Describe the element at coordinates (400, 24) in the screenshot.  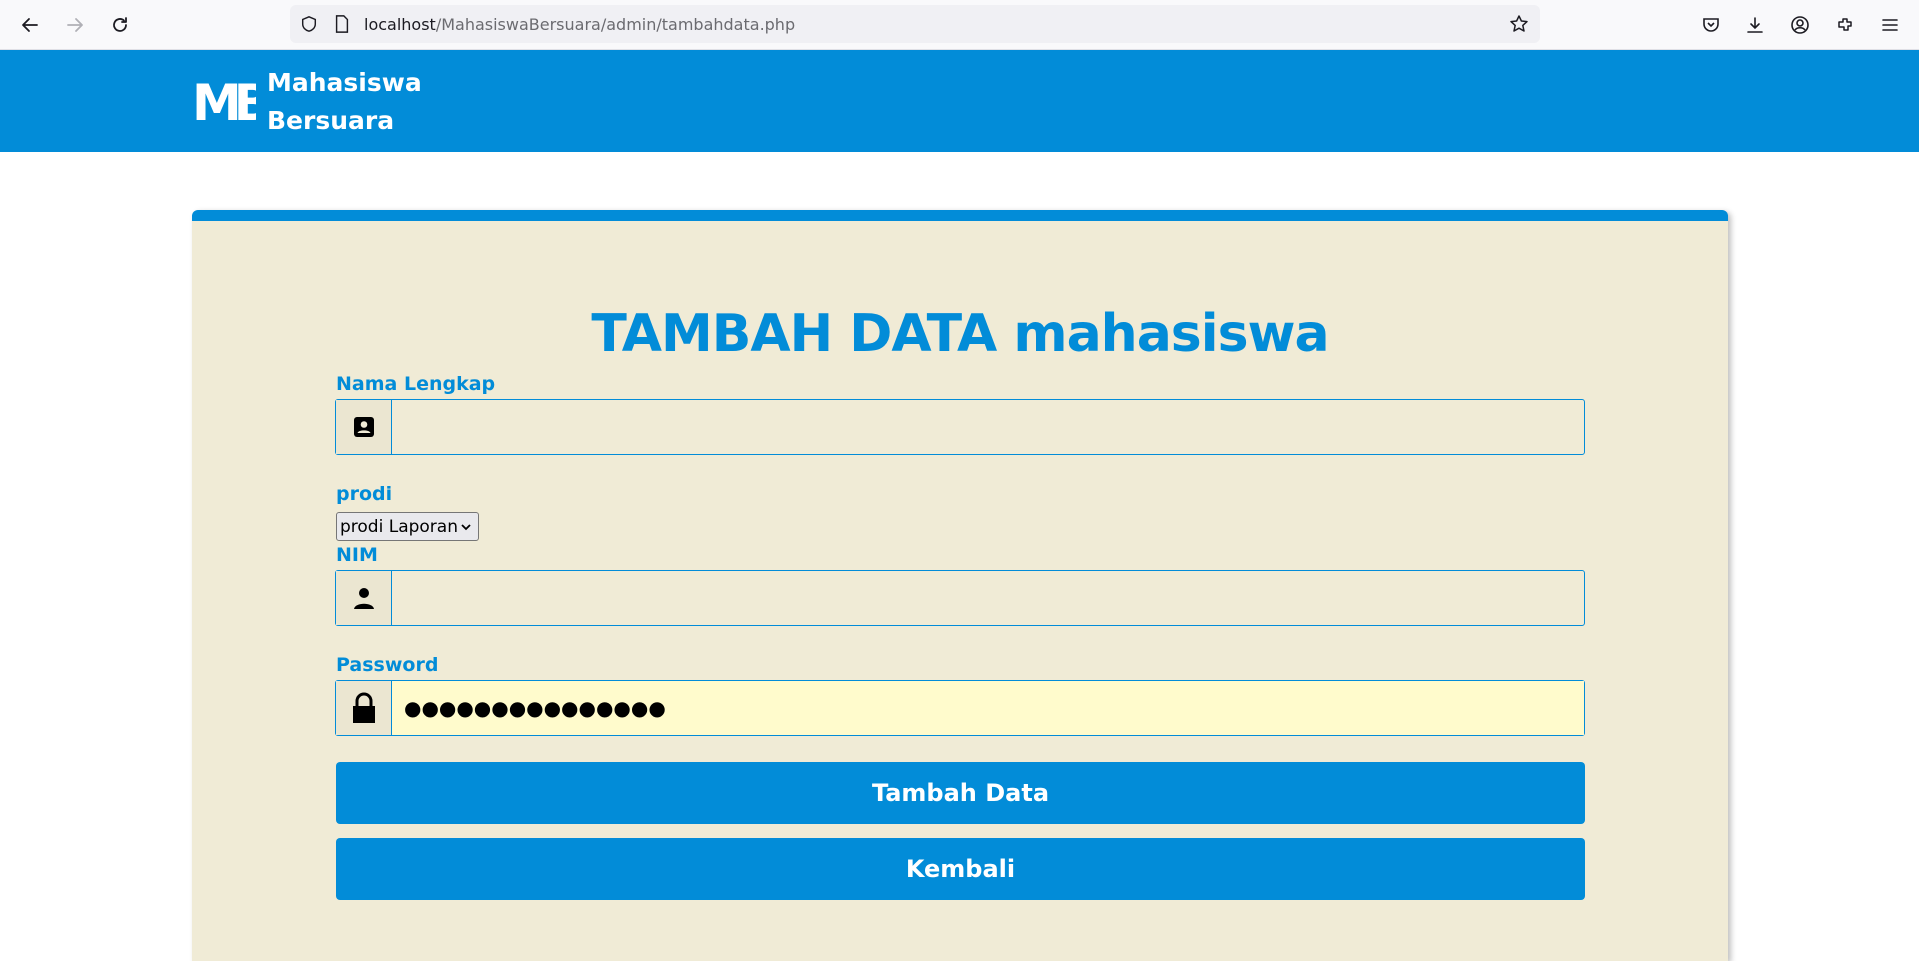
I see `url-host: localhost` at that location.